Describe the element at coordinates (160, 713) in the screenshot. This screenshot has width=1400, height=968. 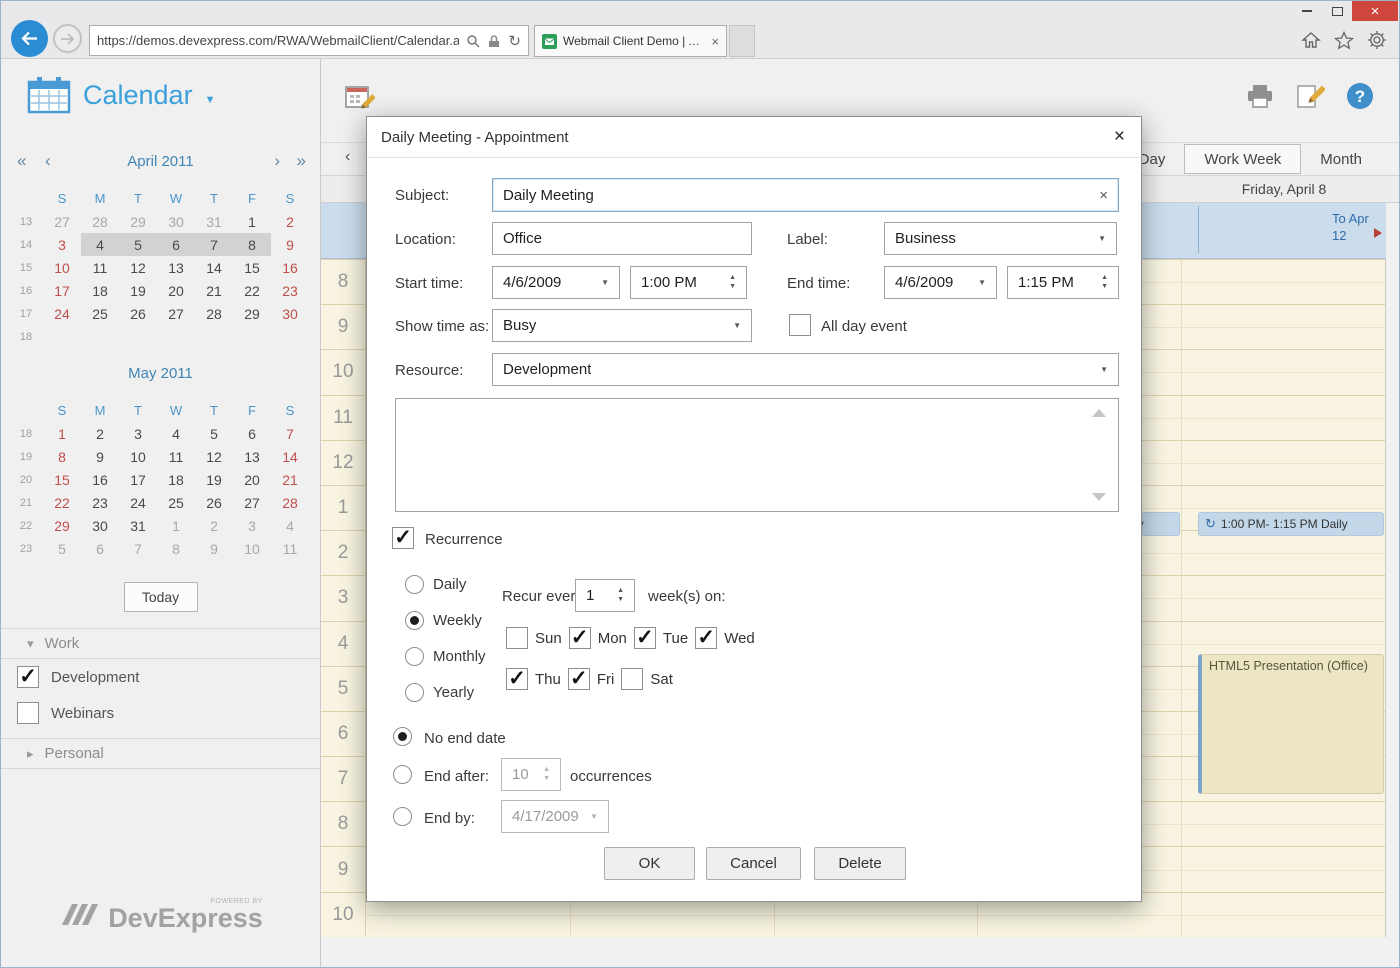
I see `calendar-list-item-webinars: Webinars` at that location.